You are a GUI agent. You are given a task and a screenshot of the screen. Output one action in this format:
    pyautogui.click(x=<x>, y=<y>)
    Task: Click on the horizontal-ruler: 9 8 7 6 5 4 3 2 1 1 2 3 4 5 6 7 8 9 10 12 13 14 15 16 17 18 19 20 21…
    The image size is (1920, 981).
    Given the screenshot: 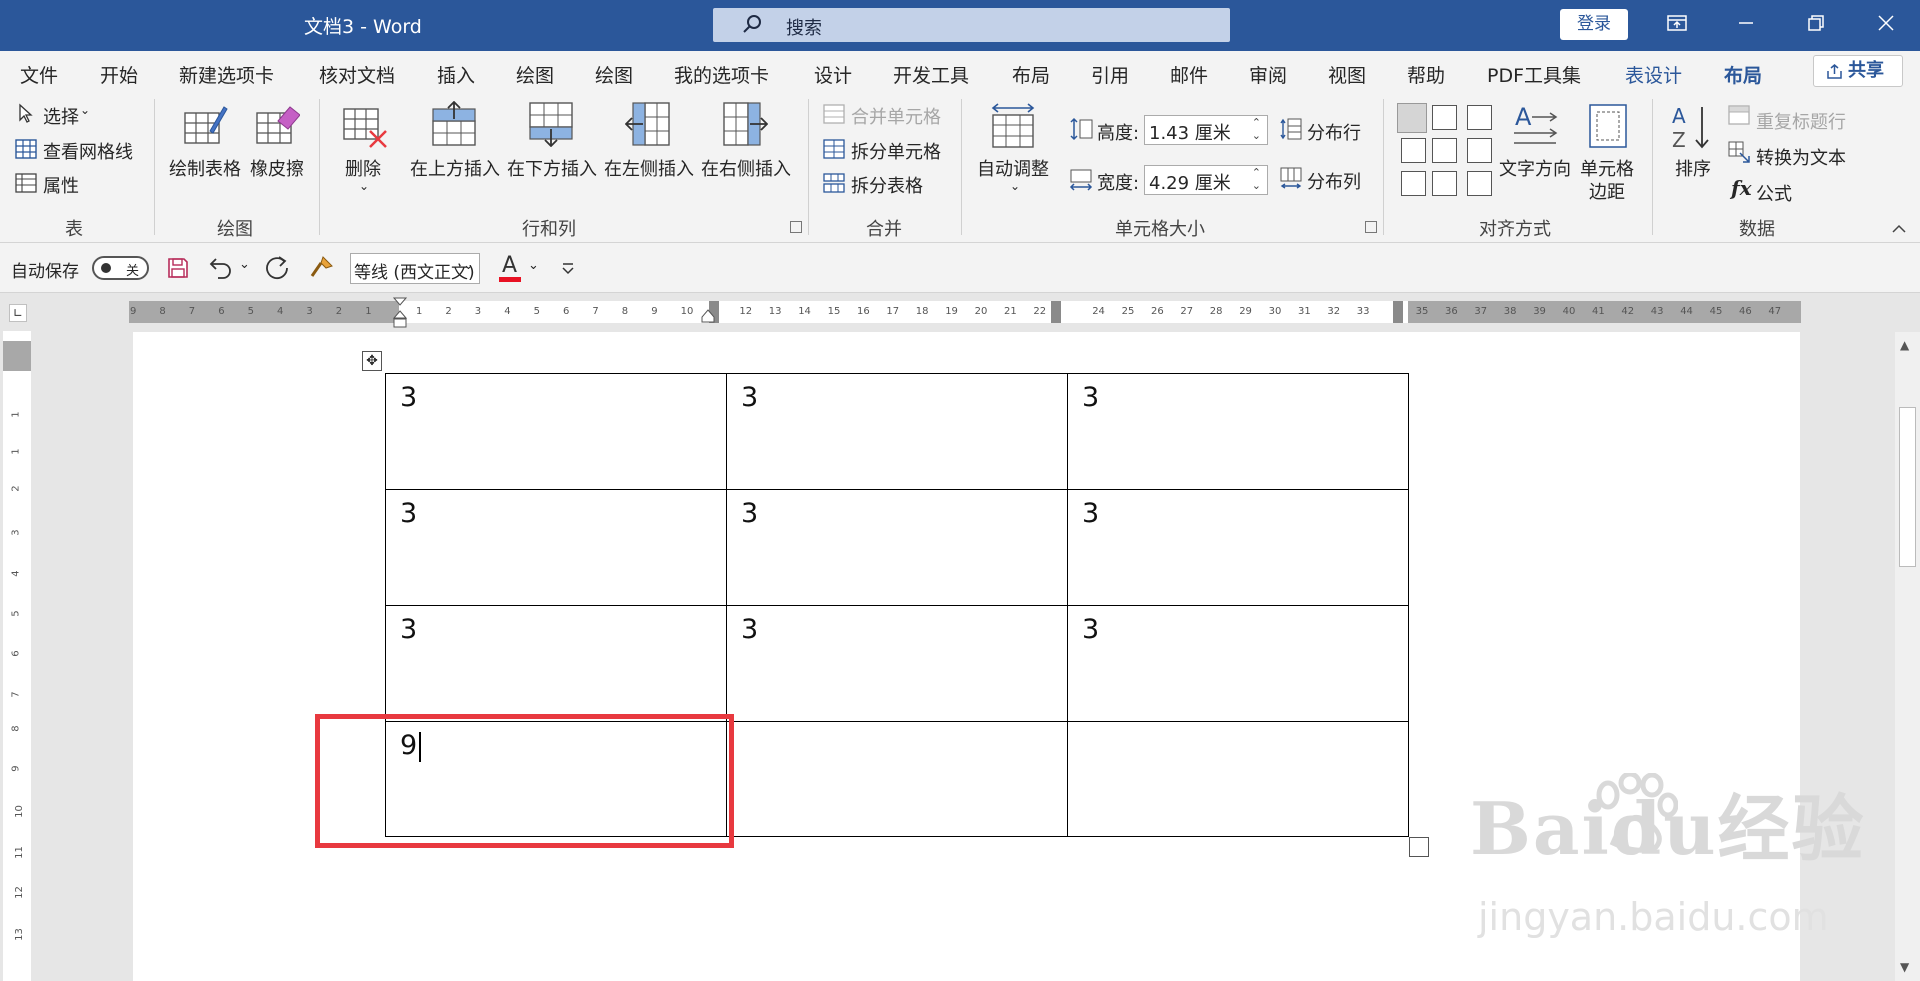 What is the action you would take?
    pyautogui.click(x=965, y=312)
    